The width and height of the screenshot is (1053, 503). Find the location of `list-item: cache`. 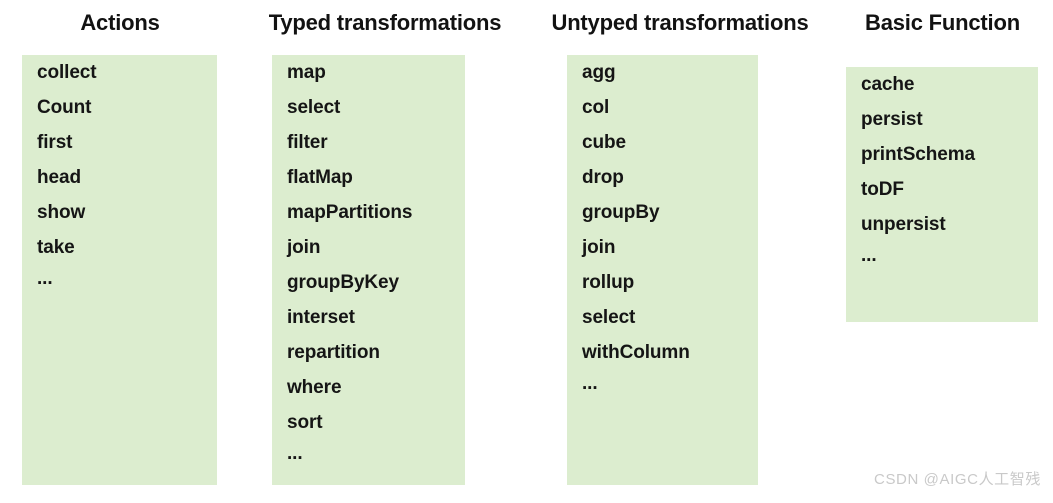

list-item: cache is located at coordinates (888, 84).